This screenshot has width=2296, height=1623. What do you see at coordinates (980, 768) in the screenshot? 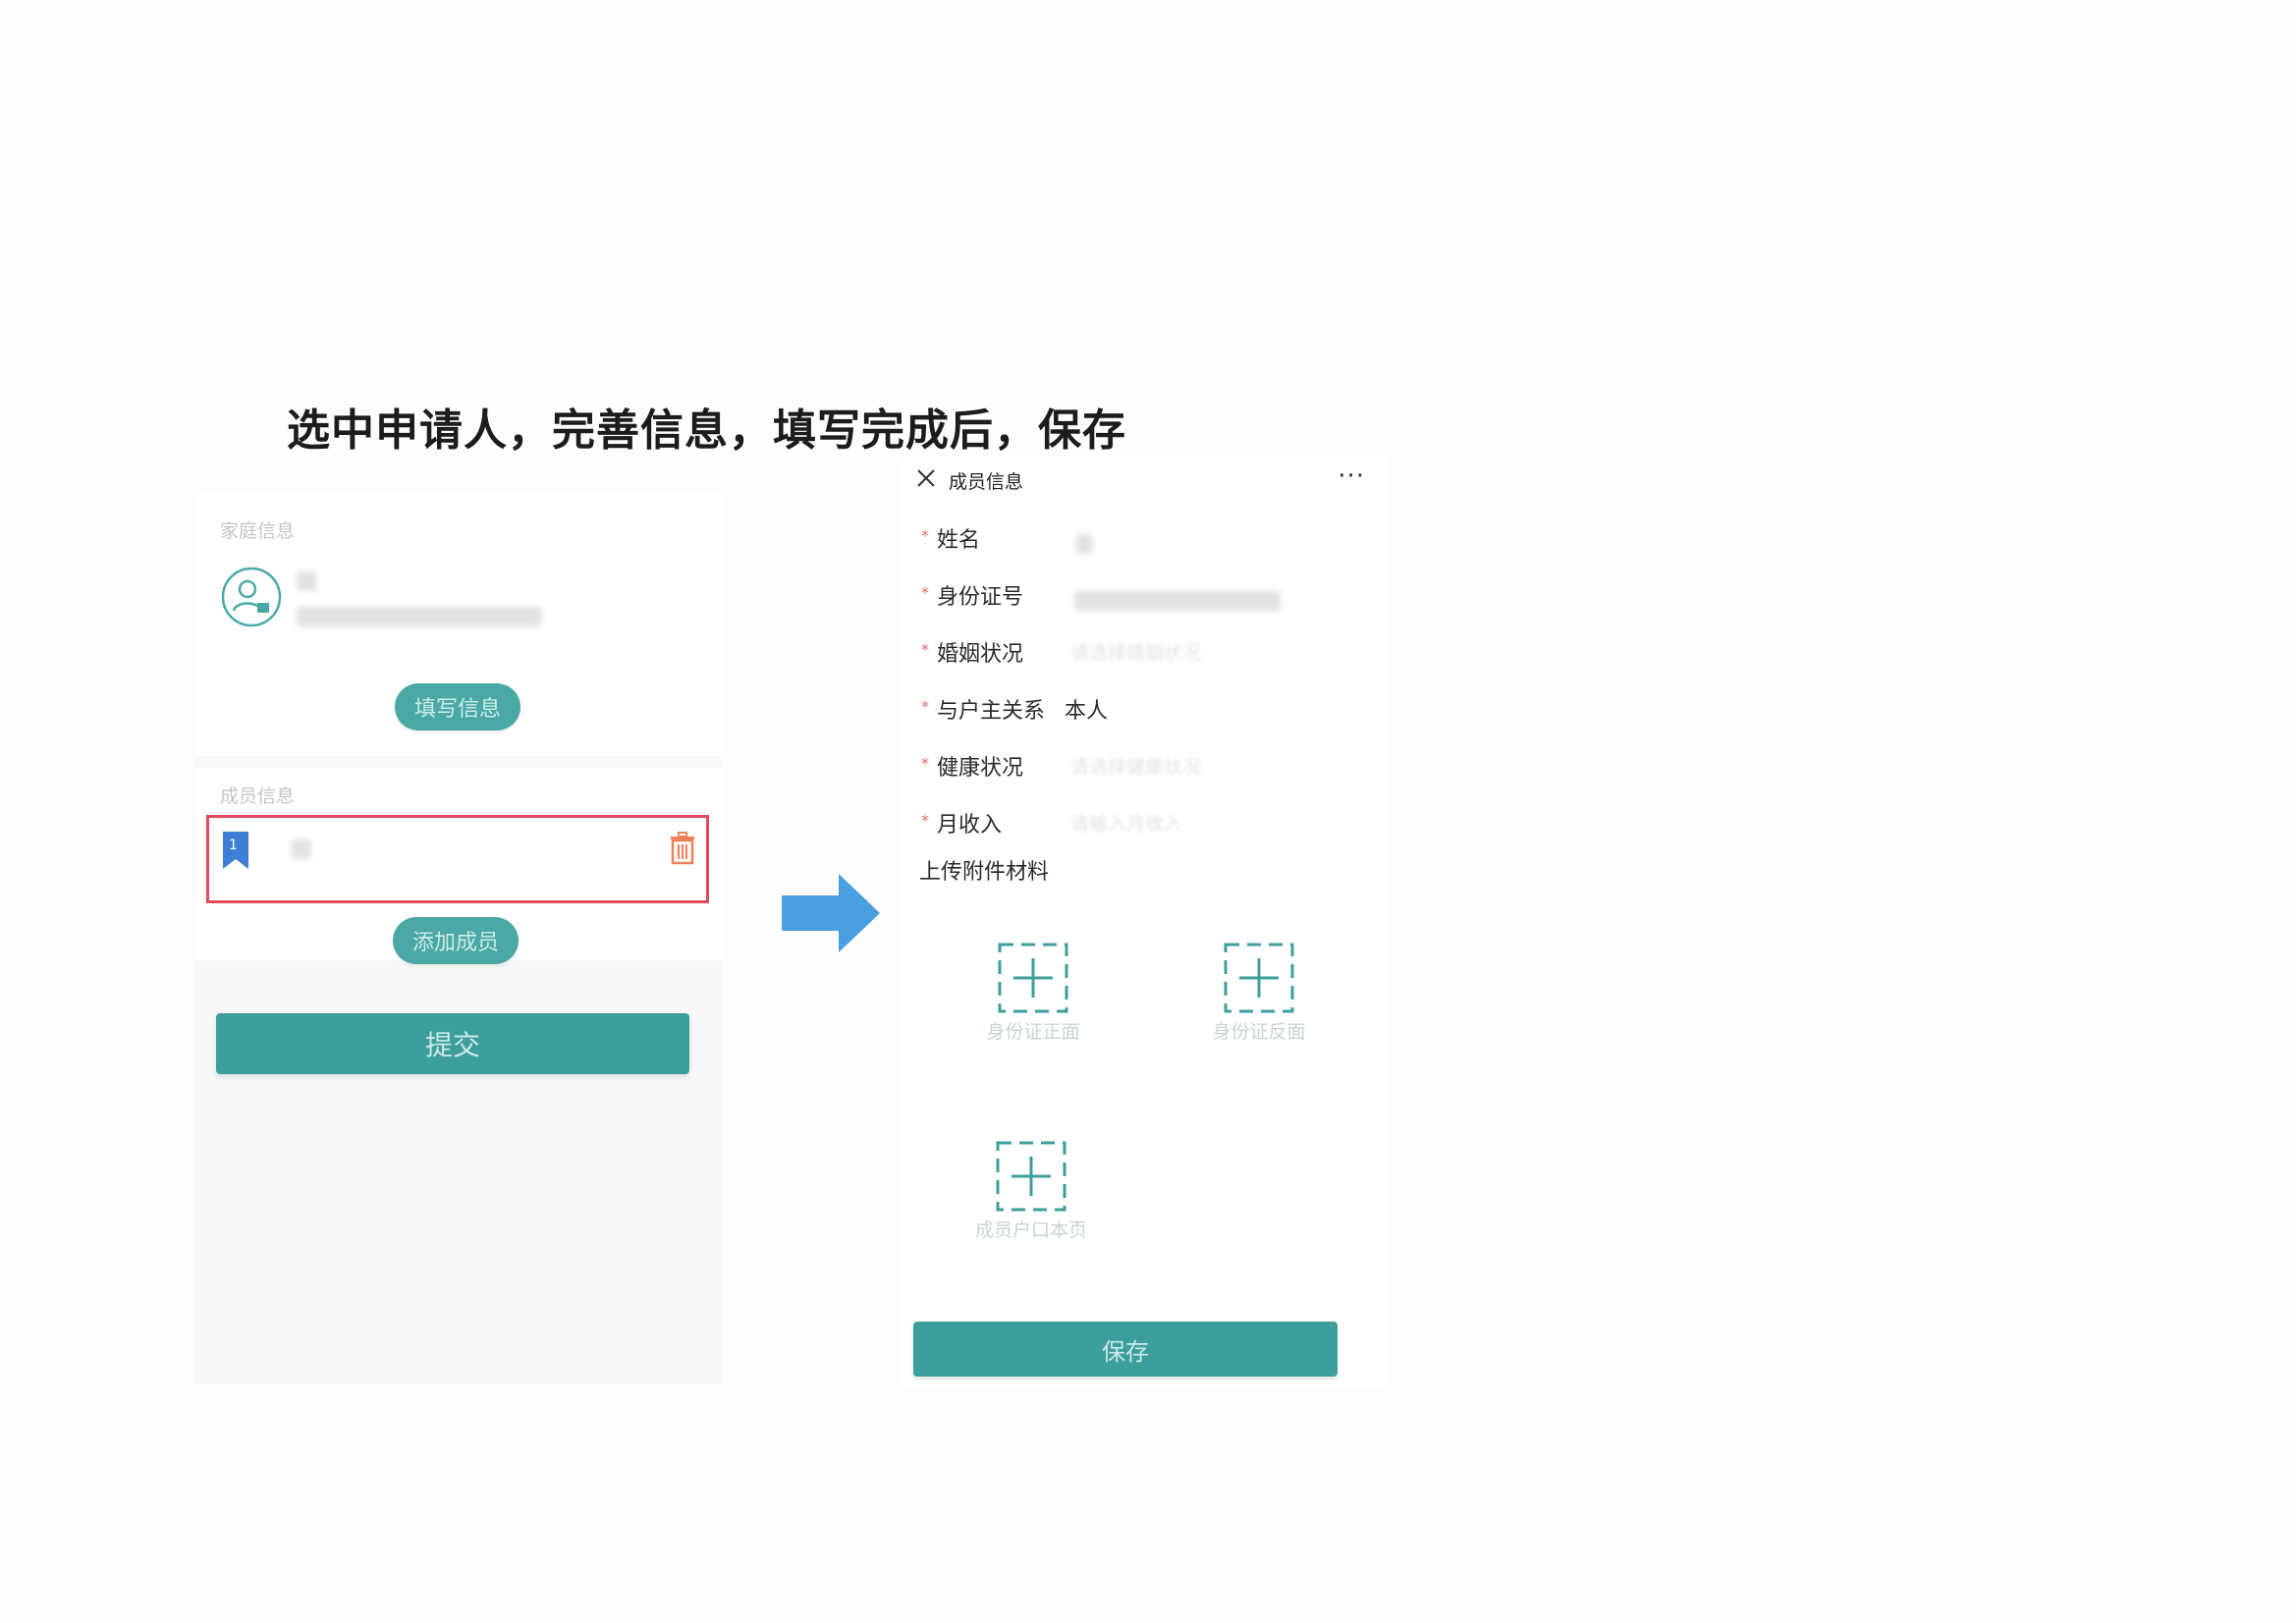
I see `field-label: 健康状况` at bounding box center [980, 768].